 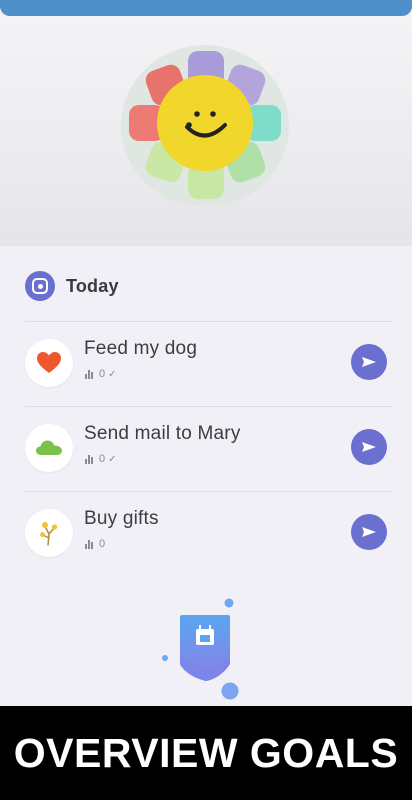 I want to click on goal-item-send-mail: Send mail to Mary 0 ✓, so click(x=208, y=449).